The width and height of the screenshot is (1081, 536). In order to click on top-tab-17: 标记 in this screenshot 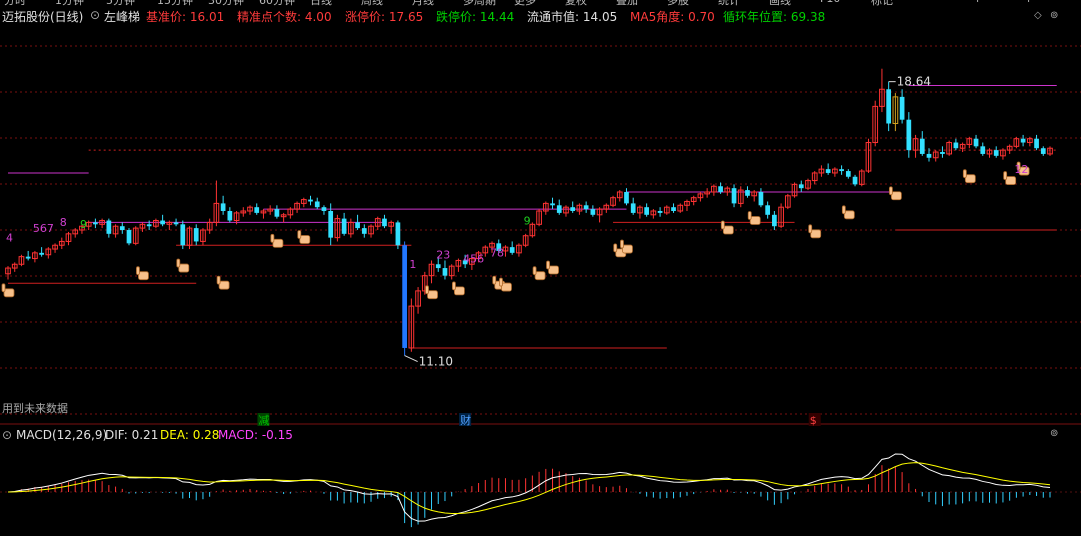, I will do `click(882, 3)`.